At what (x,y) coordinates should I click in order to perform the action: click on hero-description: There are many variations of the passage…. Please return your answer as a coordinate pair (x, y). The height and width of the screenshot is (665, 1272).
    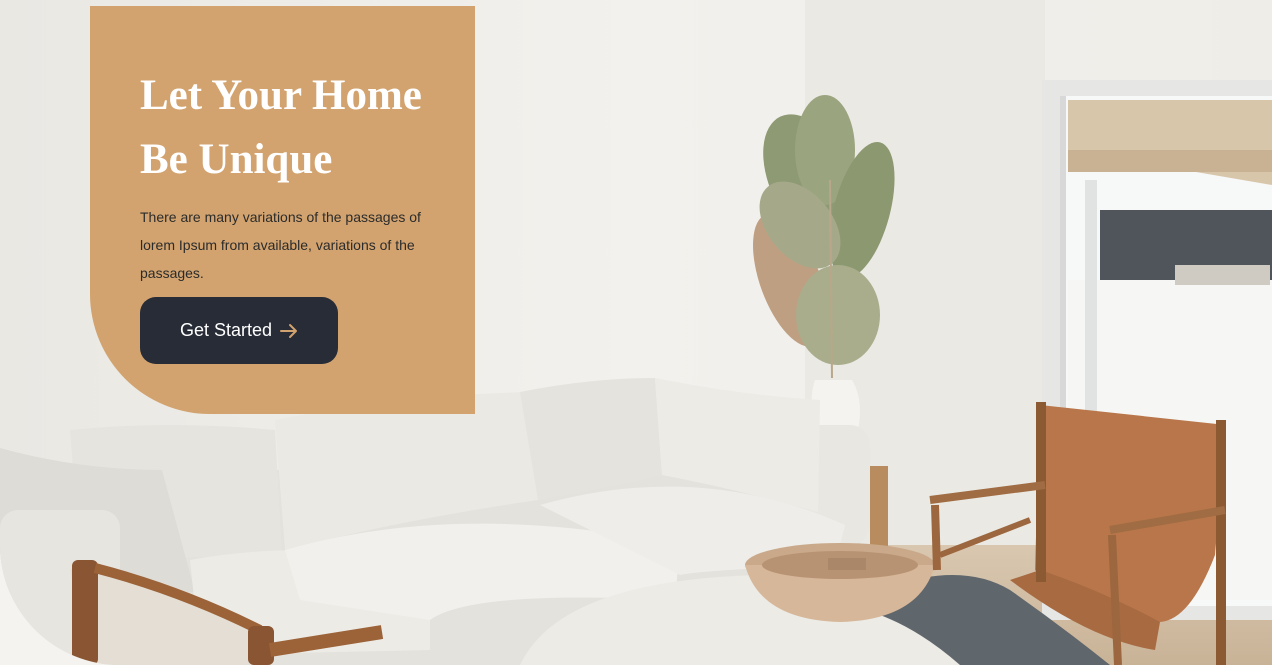
    Looking at the image, I should click on (280, 245).